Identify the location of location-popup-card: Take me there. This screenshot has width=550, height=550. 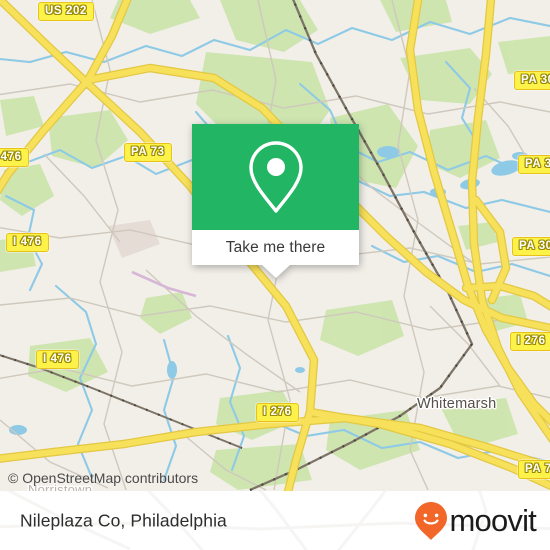
(275, 201).